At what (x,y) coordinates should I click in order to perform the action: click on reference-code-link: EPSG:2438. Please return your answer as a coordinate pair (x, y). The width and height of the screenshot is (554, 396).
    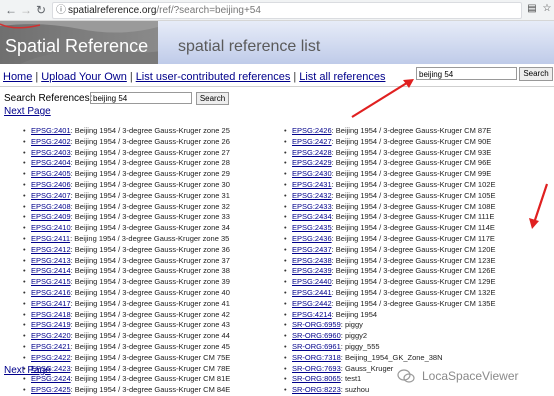
    Looking at the image, I should click on (312, 260).